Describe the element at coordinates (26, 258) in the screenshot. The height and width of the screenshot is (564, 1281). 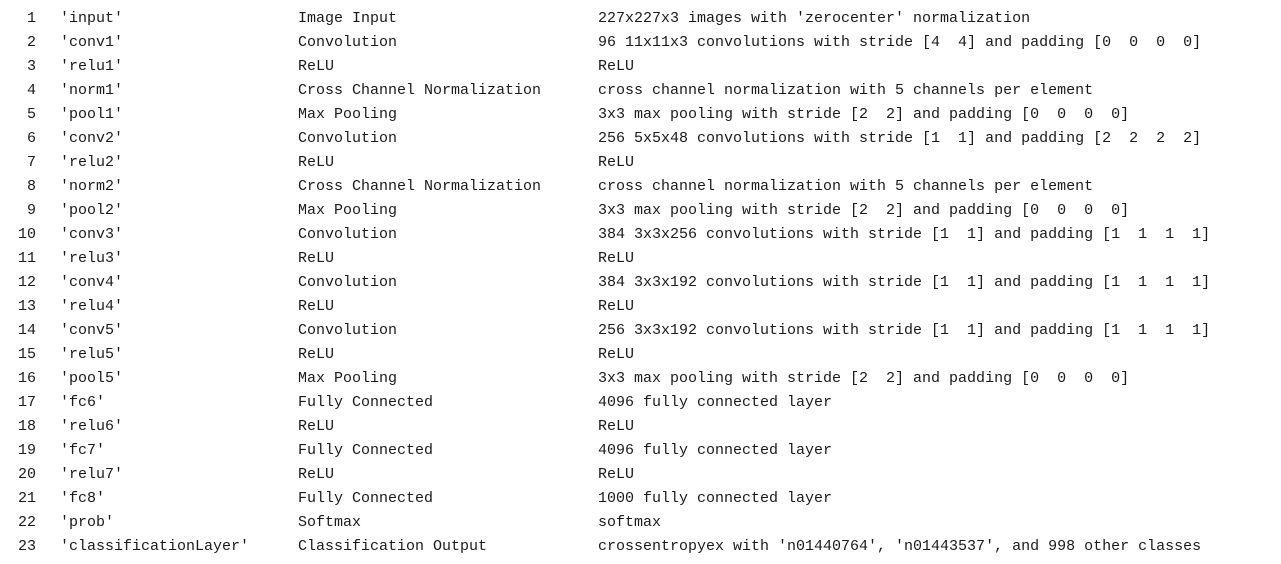
I see `layer-index: 11` at that location.